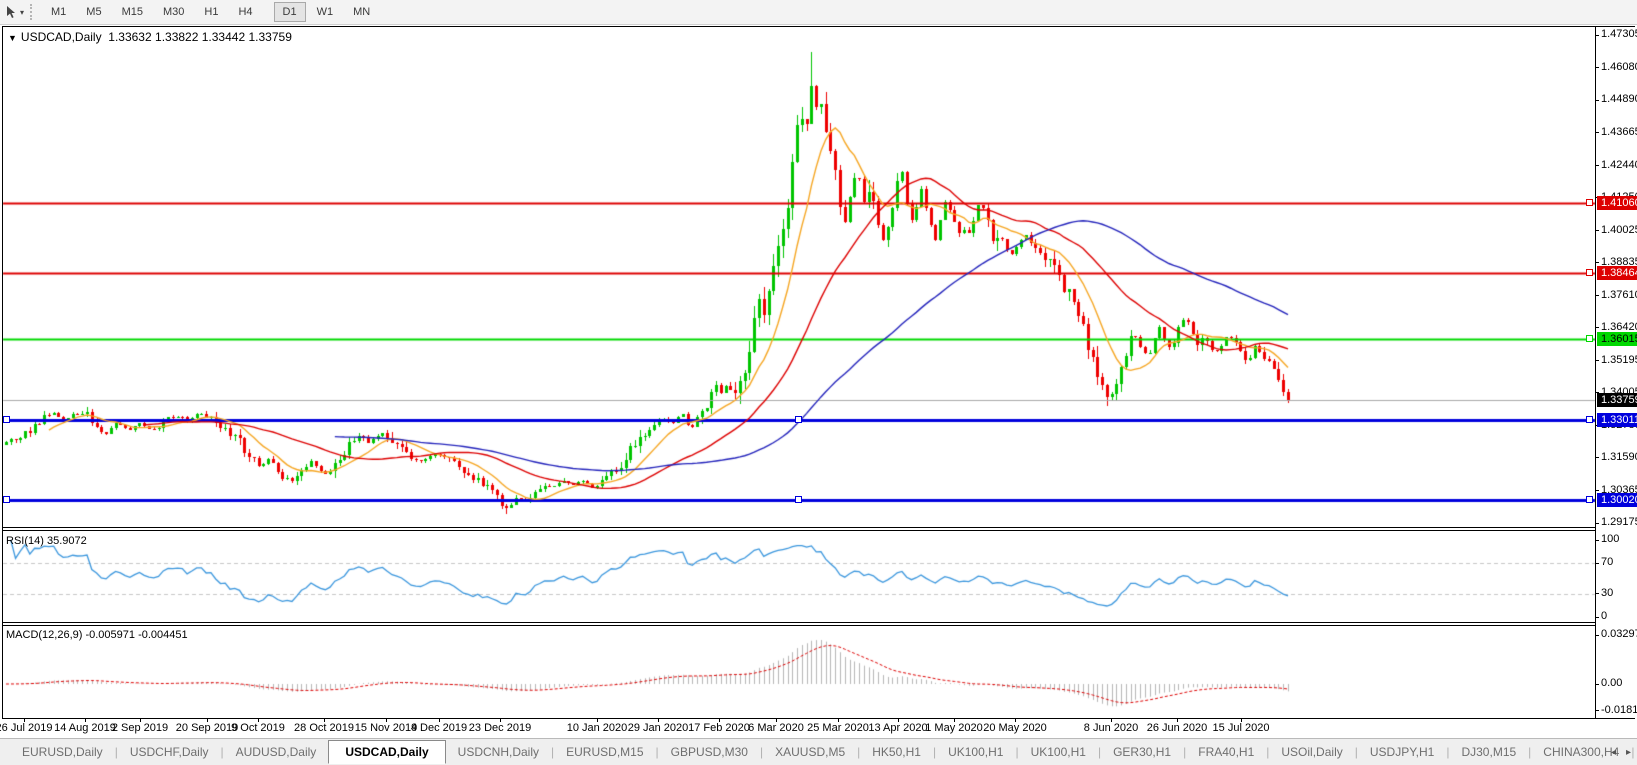  Describe the element at coordinates (177, 37) in the screenshot. I see `ohlc-high: 1.33822` at that location.